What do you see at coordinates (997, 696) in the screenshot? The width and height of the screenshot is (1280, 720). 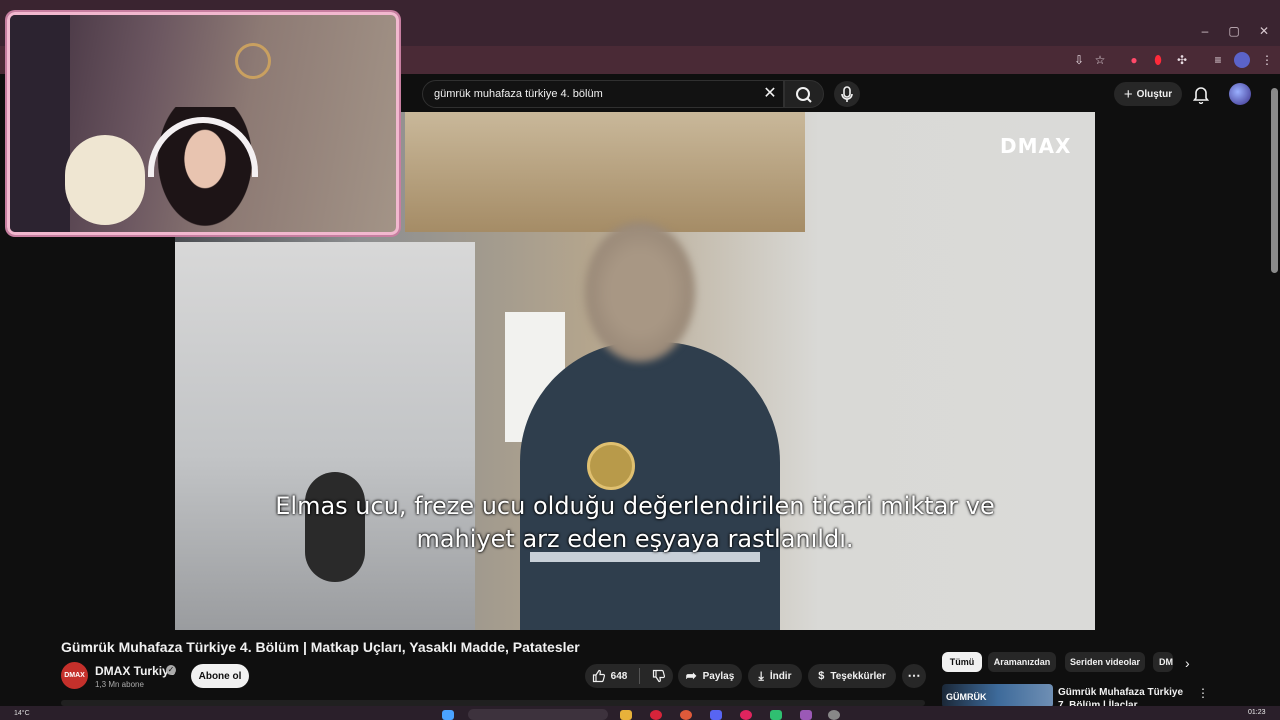 I see `recommendation-thumbnail: GÜMRÜK` at bounding box center [997, 696].